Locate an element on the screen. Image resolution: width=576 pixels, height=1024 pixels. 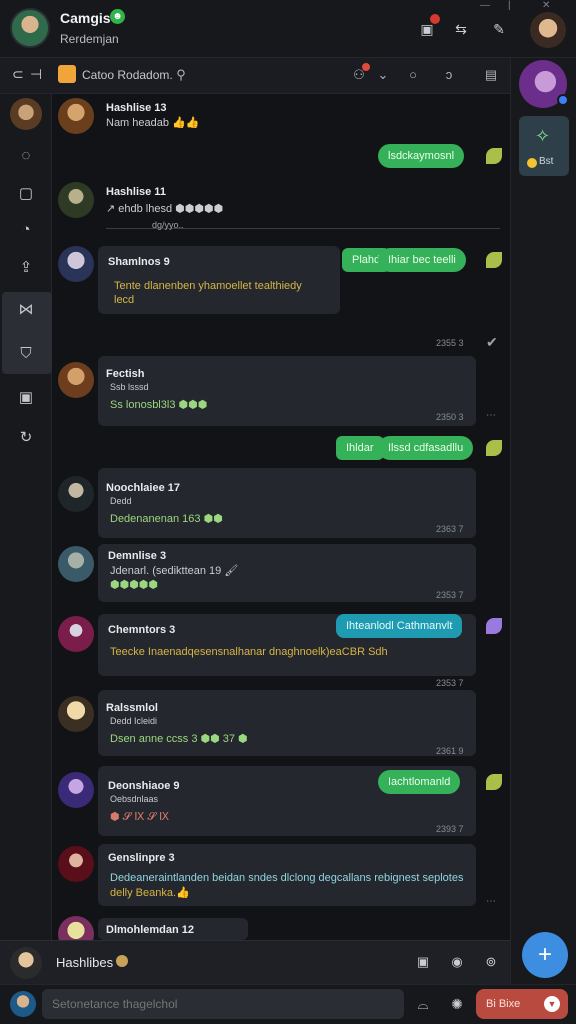
reply-bubble: Ihteanlodl Cathmanvlt is located at coordinates (399, 626).